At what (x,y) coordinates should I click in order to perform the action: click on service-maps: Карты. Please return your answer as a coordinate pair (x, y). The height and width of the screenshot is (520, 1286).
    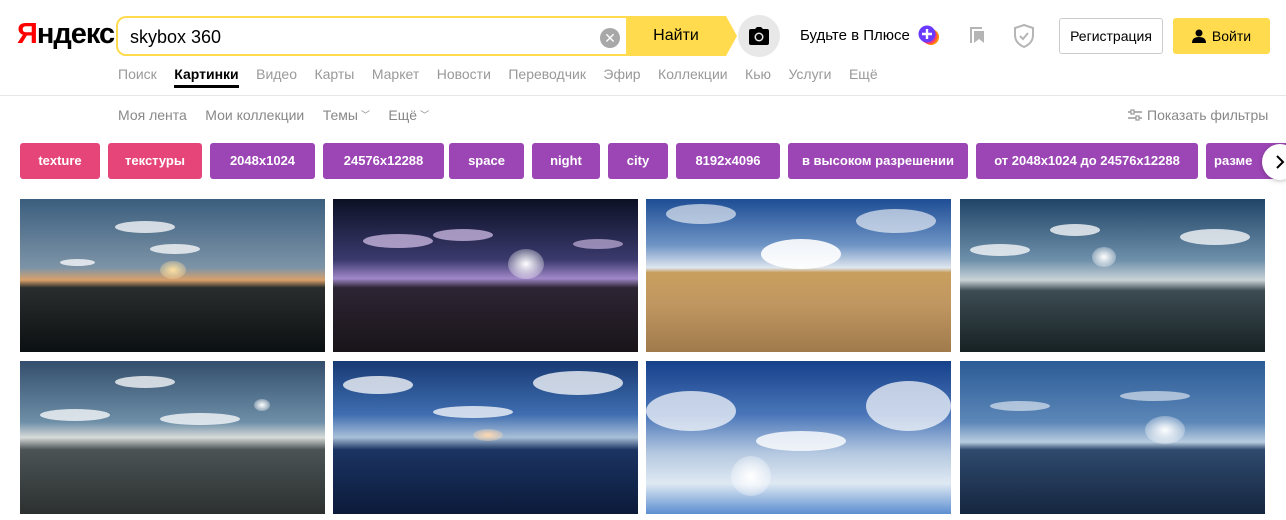
    Looking at the image, I should click on (334, 77).